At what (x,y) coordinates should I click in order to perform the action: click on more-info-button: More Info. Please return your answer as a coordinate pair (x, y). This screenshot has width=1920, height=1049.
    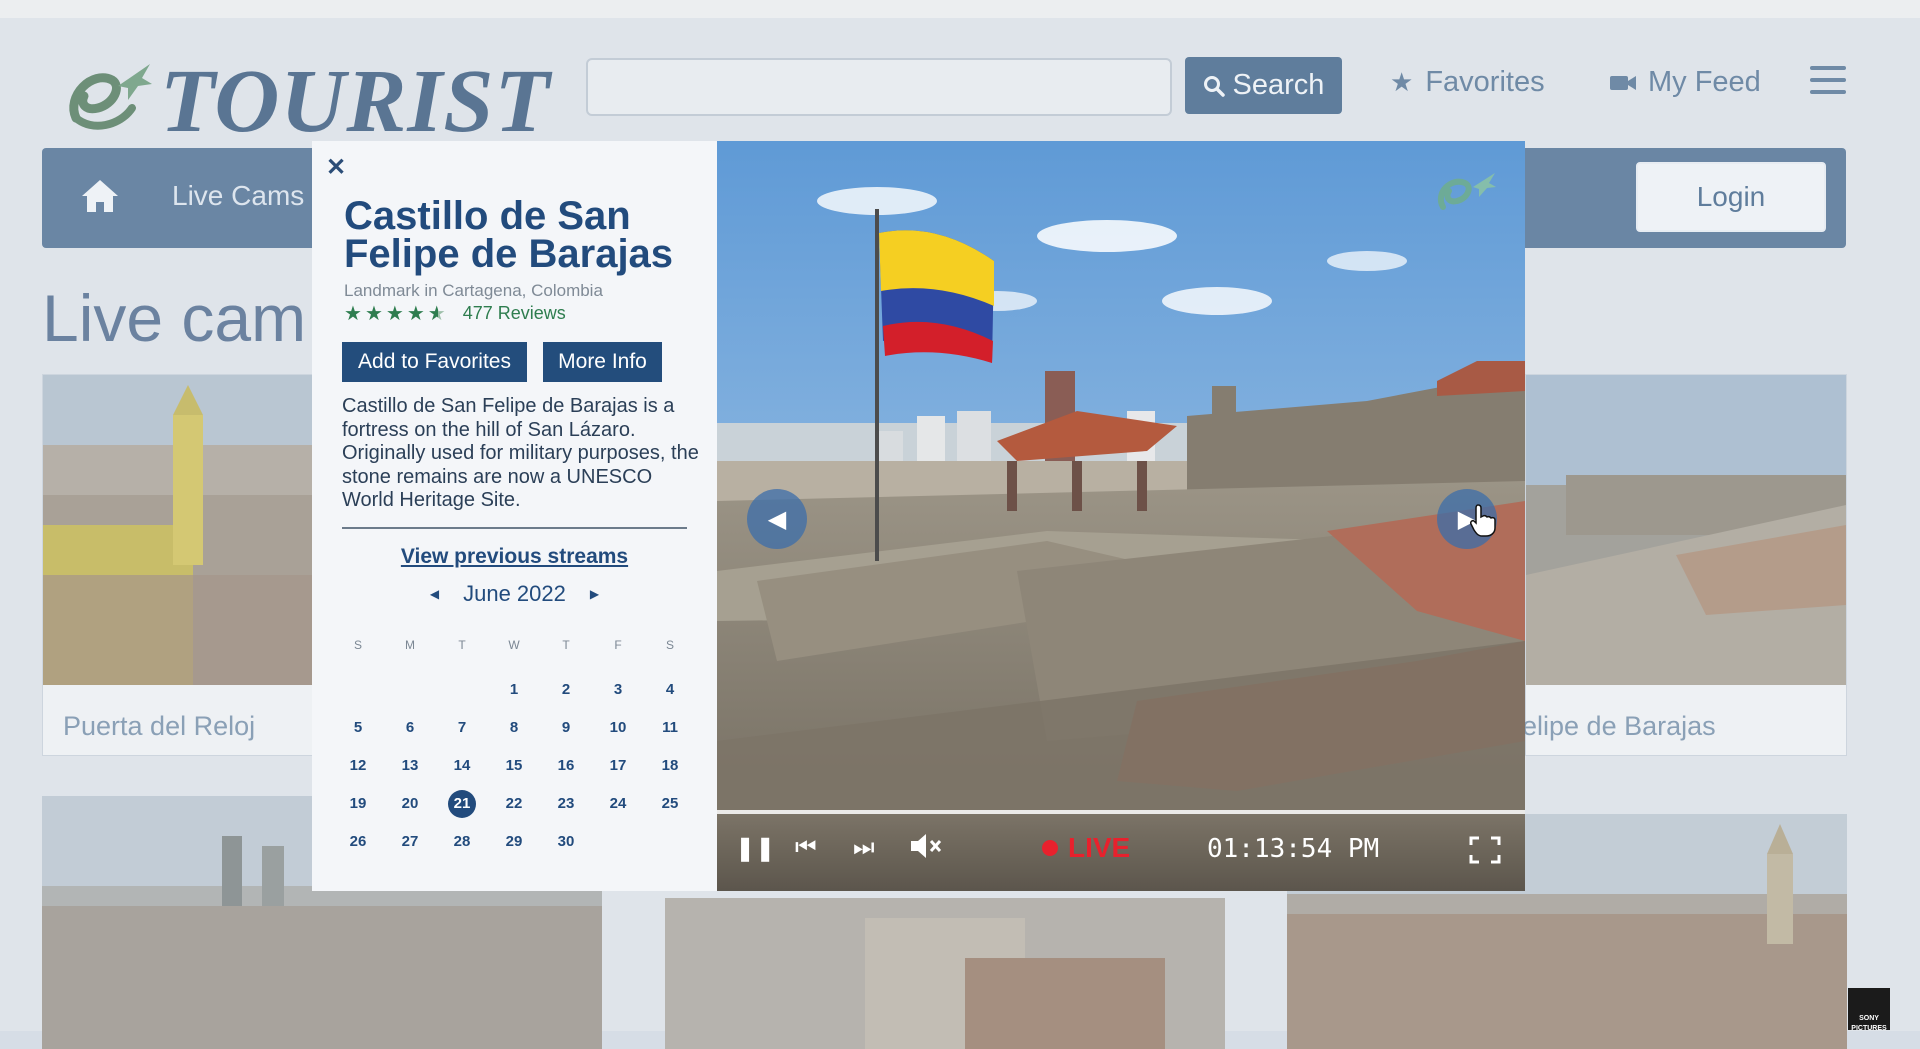
    Looking at the image, I should click on (602, 362).